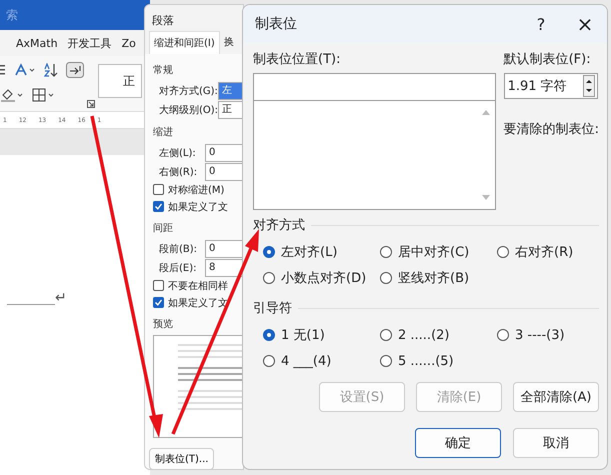 This screenshot has width=611, height=475. I want to click on input-field: 左, so click(230, 91).